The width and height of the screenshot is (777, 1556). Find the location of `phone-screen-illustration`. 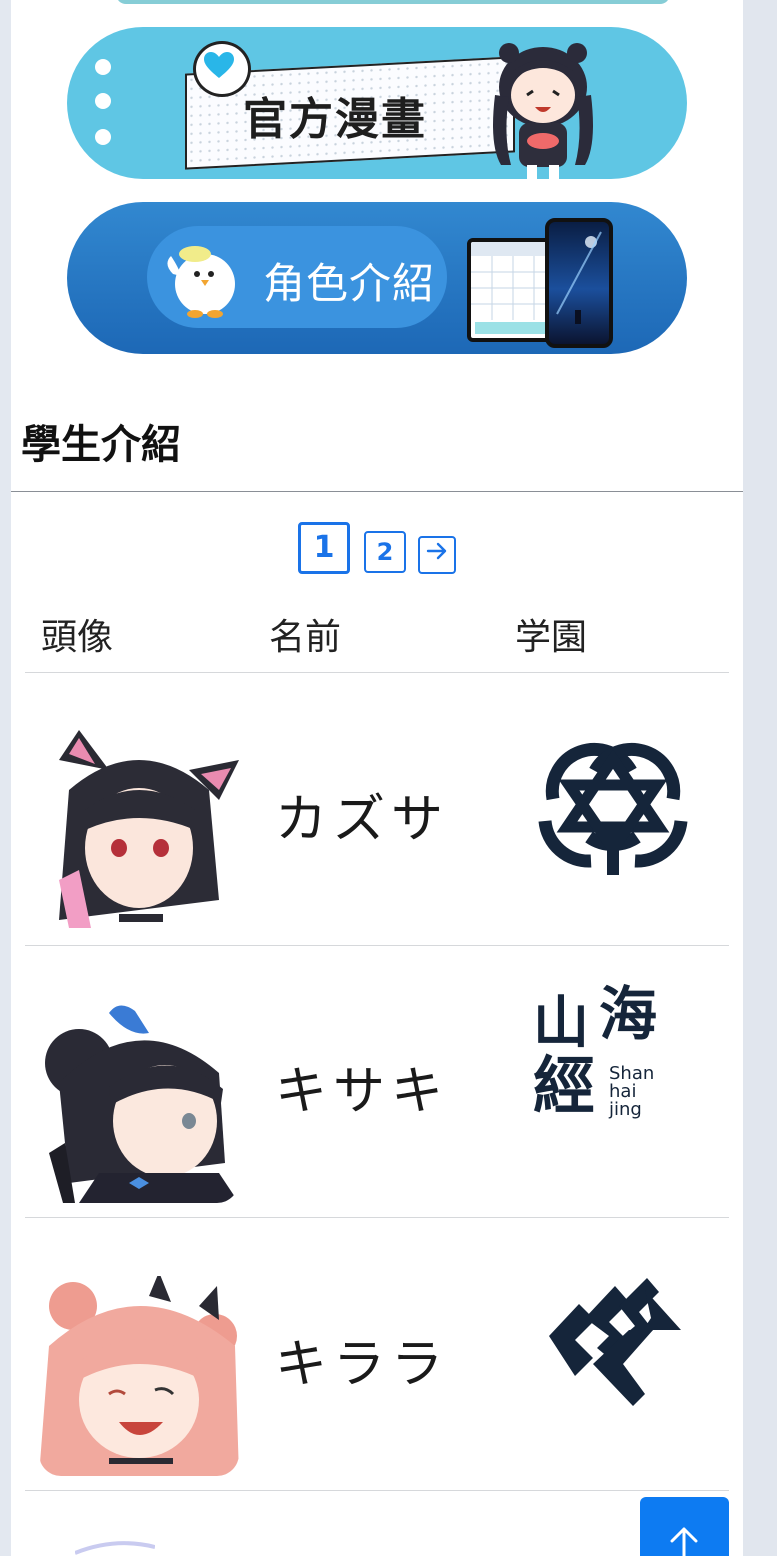

phone-screen-illustration is located at coordinates (579, 283).